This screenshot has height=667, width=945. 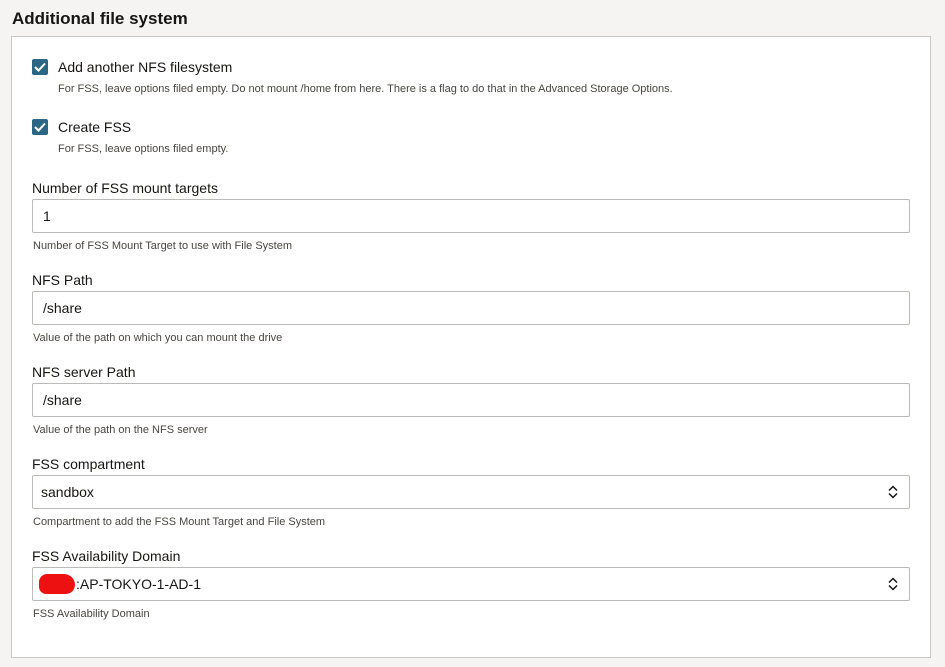 I want to click on fss-compartment-value: sandbox, so click(x=67, y=492).